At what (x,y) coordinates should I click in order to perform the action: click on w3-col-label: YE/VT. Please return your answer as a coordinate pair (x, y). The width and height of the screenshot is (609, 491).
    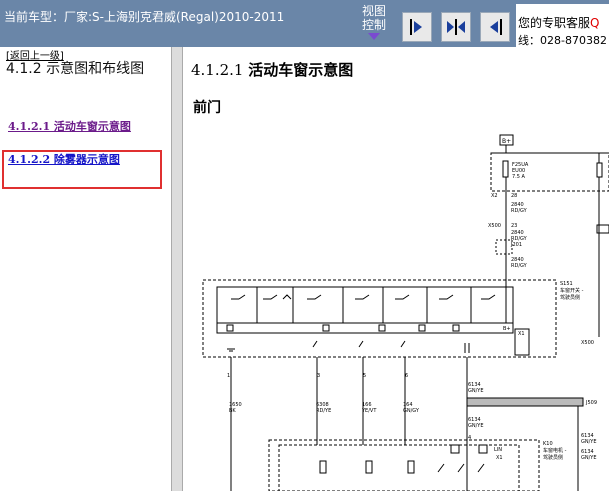
    Looking at the image, I should click on (369, 411).